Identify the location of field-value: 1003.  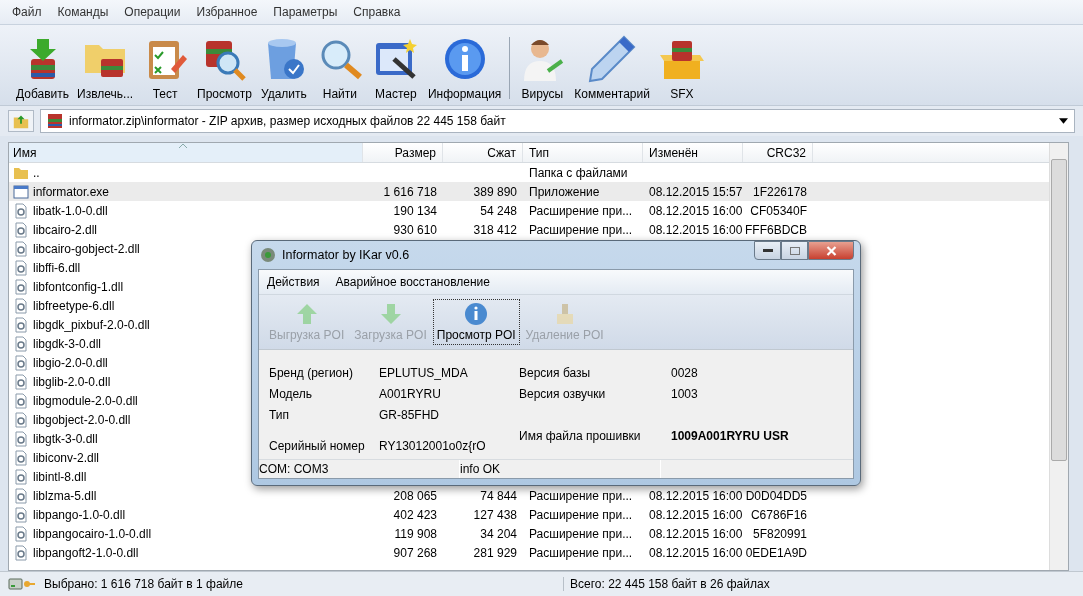
(684, 393).